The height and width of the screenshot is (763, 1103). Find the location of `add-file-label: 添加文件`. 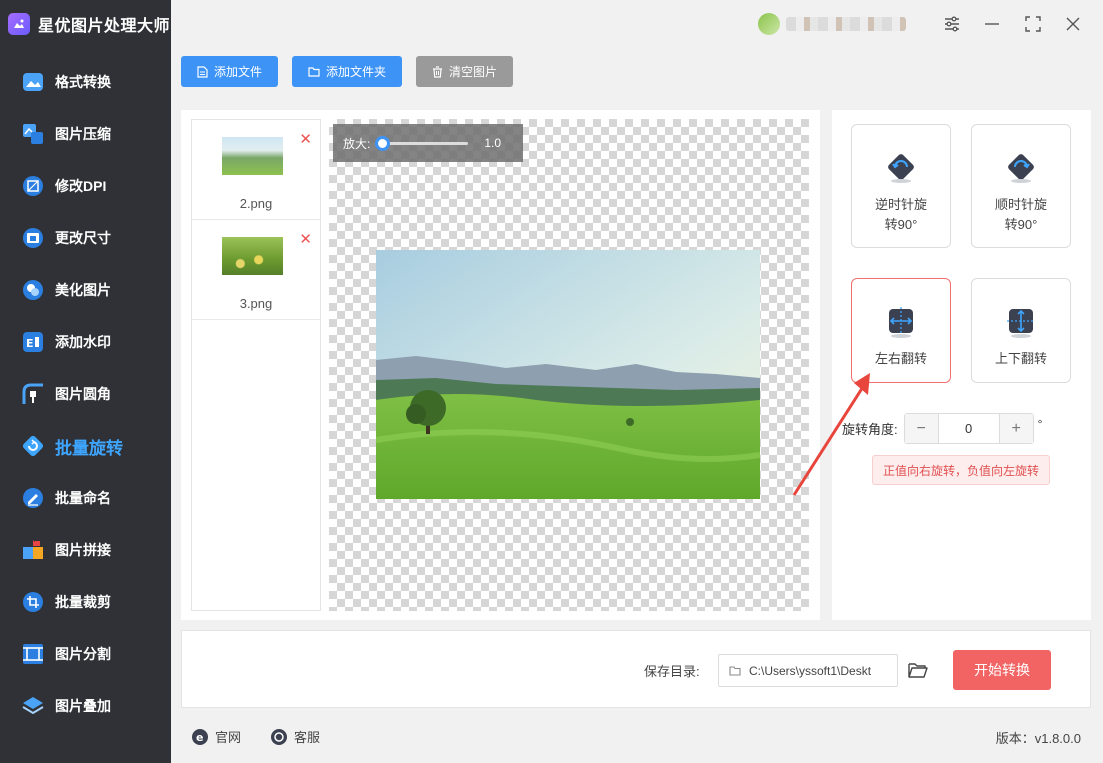

add-file-label: 添加文件 is located at coordinates (238, 72).